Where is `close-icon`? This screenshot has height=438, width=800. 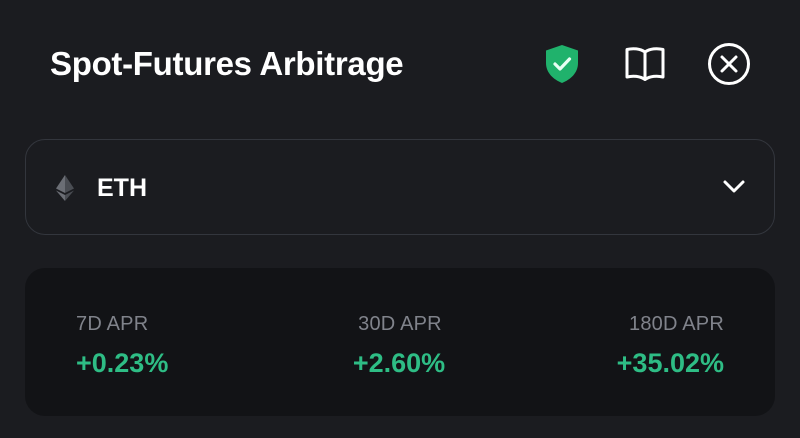 close-icon is located at coordinates (729, 64).